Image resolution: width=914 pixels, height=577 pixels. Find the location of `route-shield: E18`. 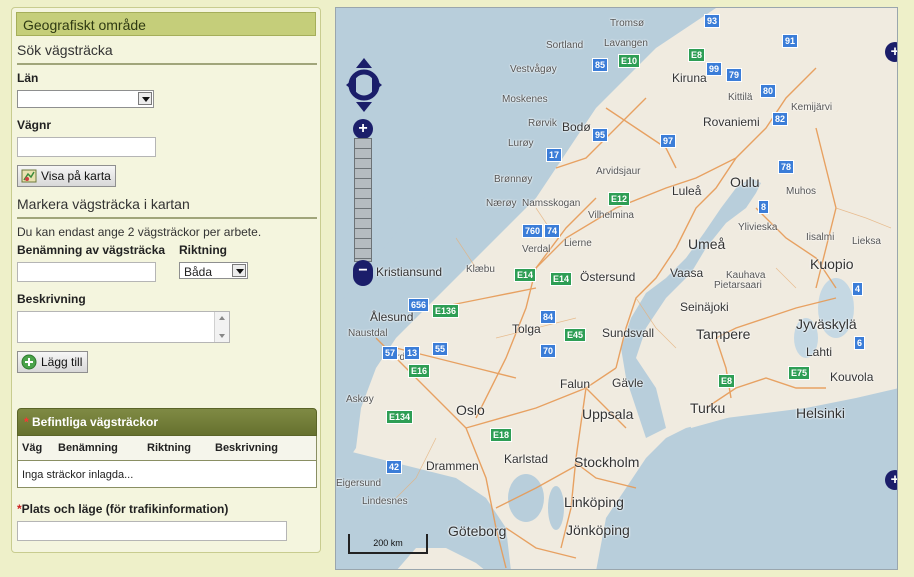

route-shield: E18 is located at coordinates (501, 435).